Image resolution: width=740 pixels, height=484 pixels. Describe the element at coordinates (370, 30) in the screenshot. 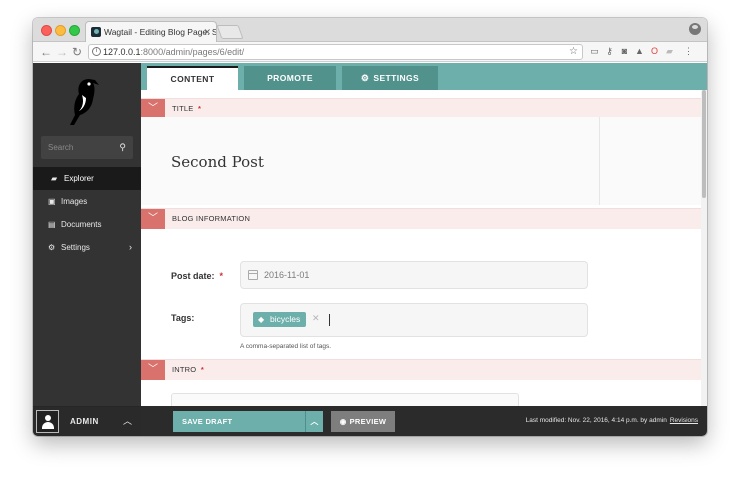

I see `browser-tab-bar: Wagtail - Editing Blog Page: Se ✕` at that location.